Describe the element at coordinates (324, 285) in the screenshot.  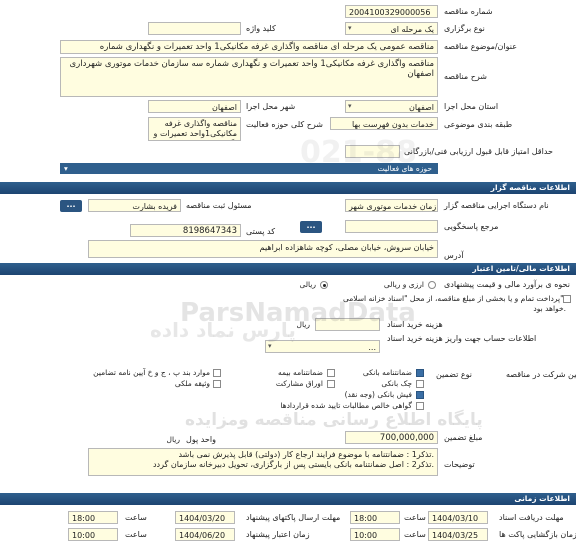
I see `rial-radio` at that location.